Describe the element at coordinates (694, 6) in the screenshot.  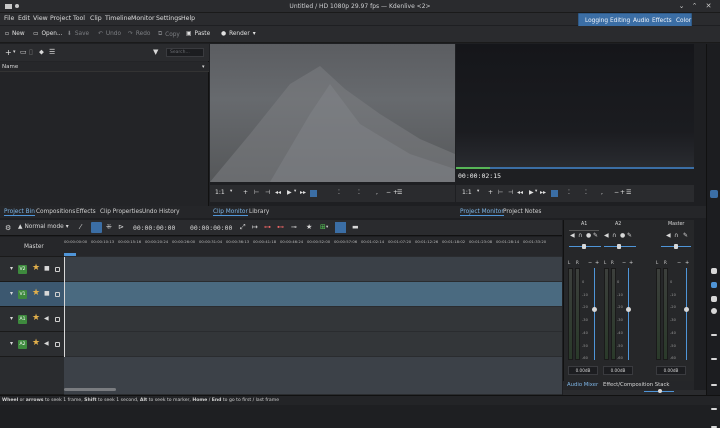
I see `maximize-icon: ⌃` at that location.